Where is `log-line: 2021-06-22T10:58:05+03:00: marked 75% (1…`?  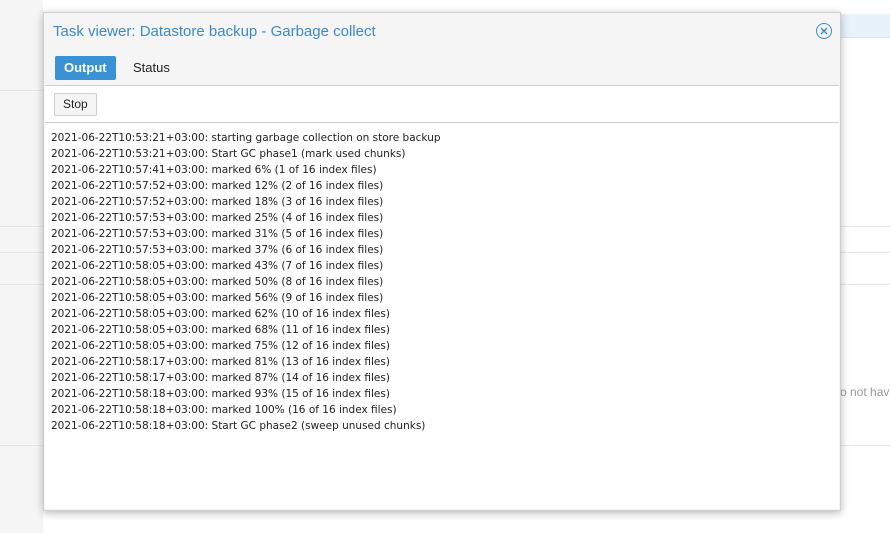
log-line: 2021-06-22T10:58:05+03:00: marked 75% (1… is located at coordinates (220, 346).